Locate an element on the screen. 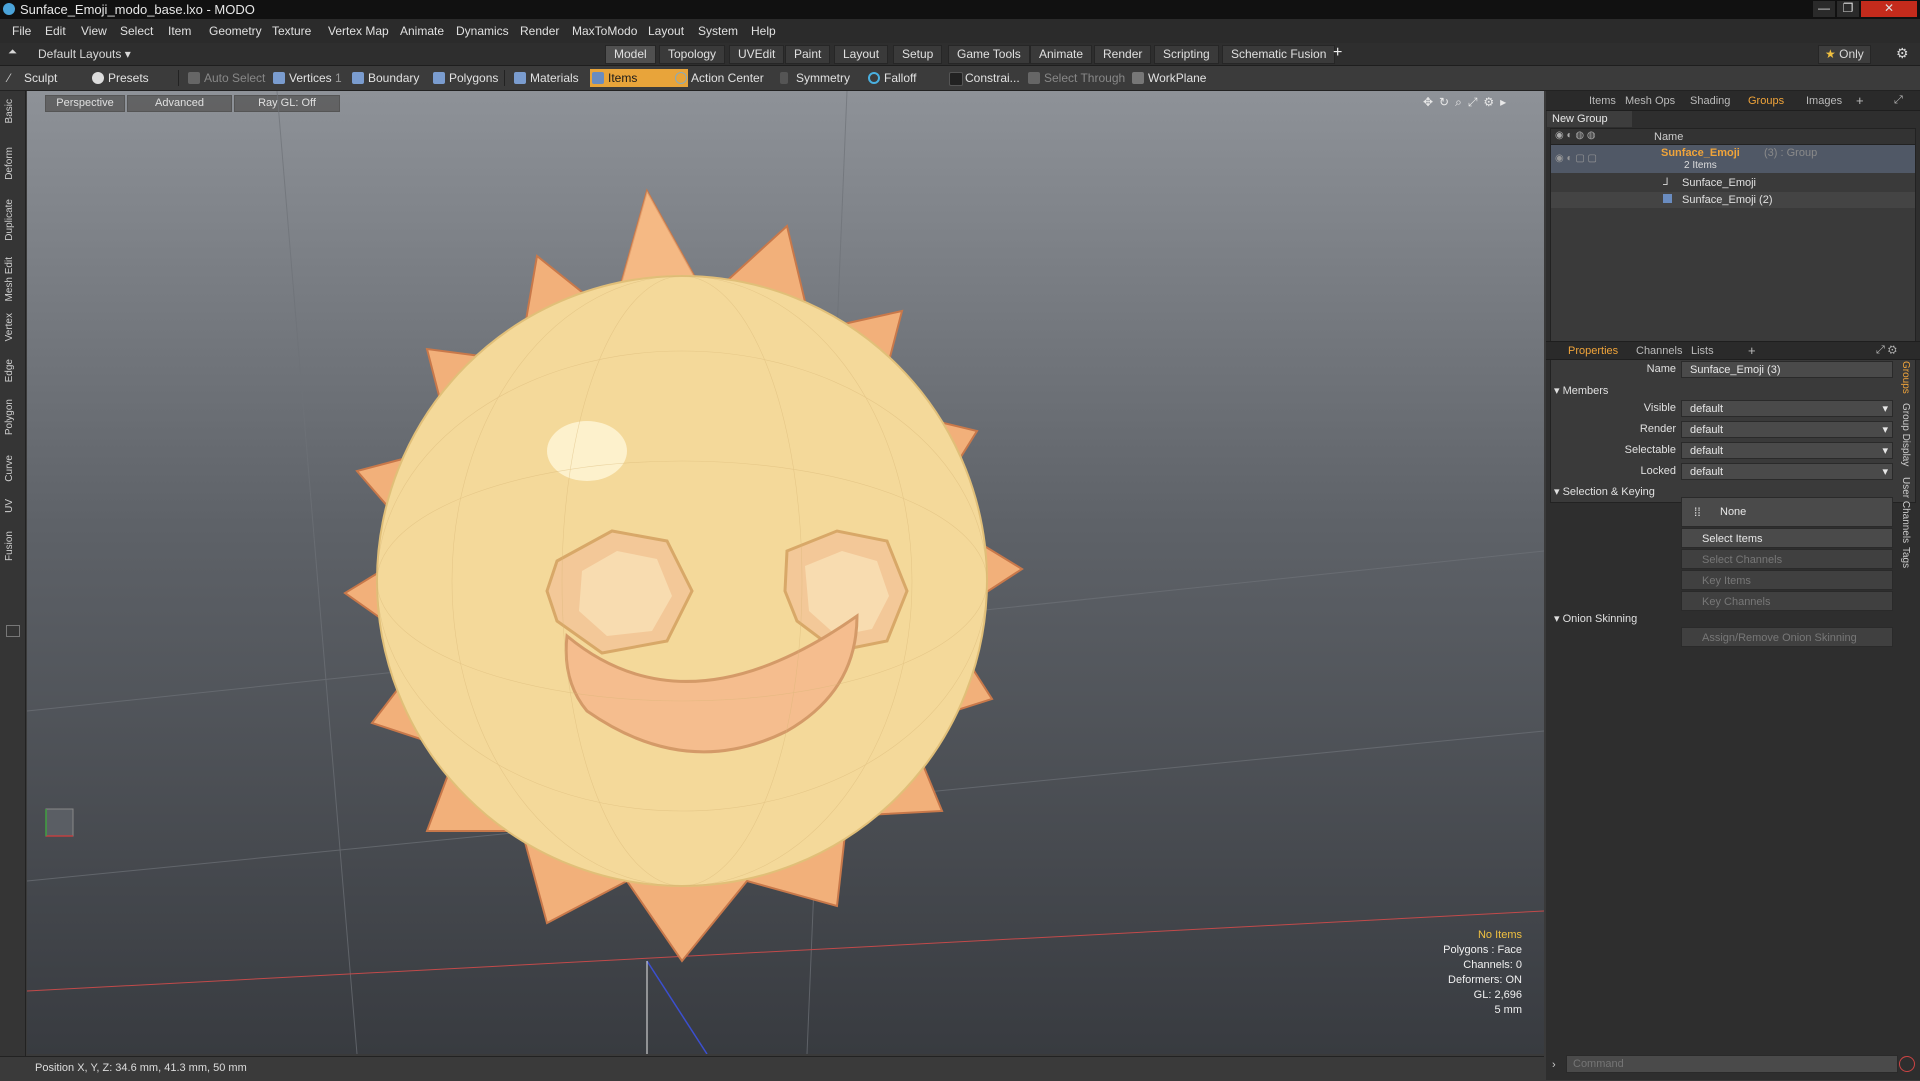 The width and height of the screenshot is (1920, 1081). menu-select: Select is located at coordinates (136, 31).